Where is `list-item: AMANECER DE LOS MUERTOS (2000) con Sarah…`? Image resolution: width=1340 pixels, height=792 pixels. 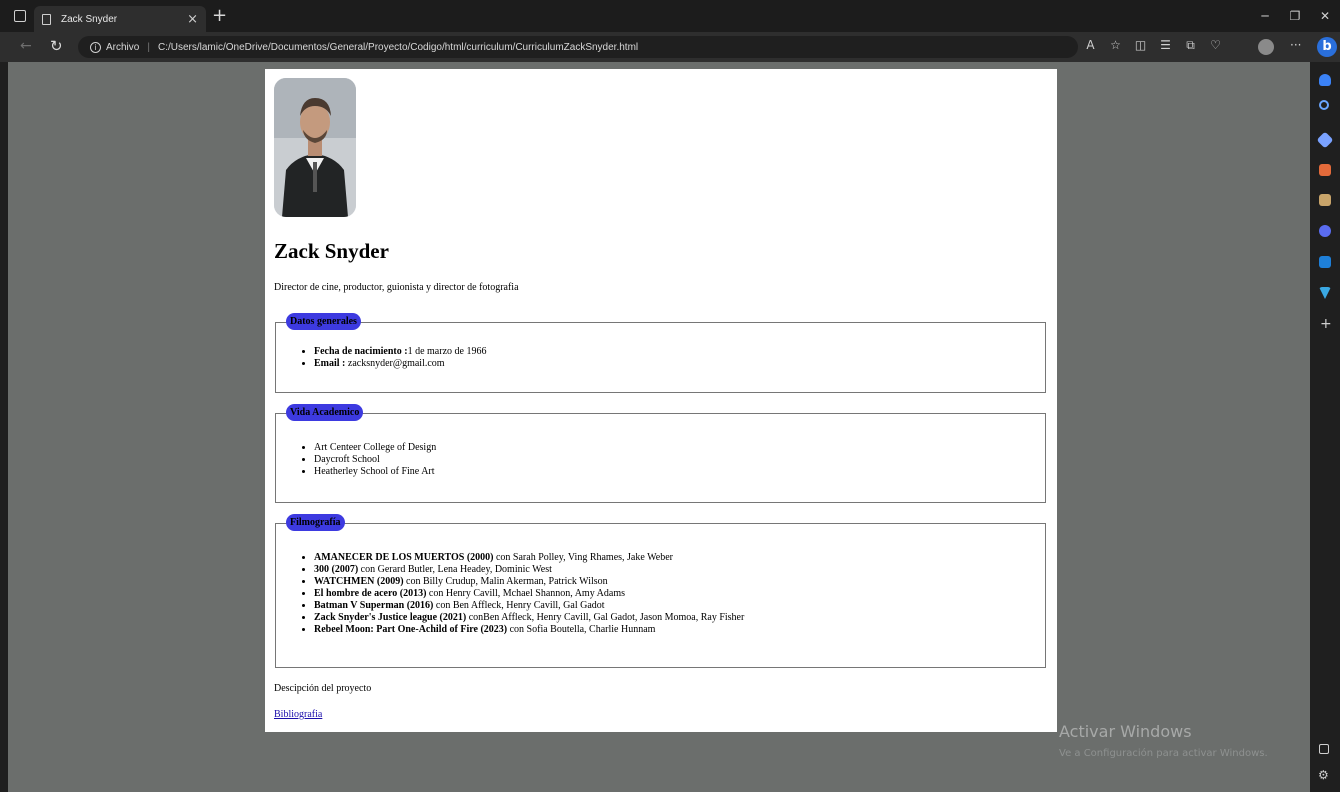 list-item: AMANECER DE LOS MUERTOS (2000) con Sarah… is located at coordinates (529, 558).